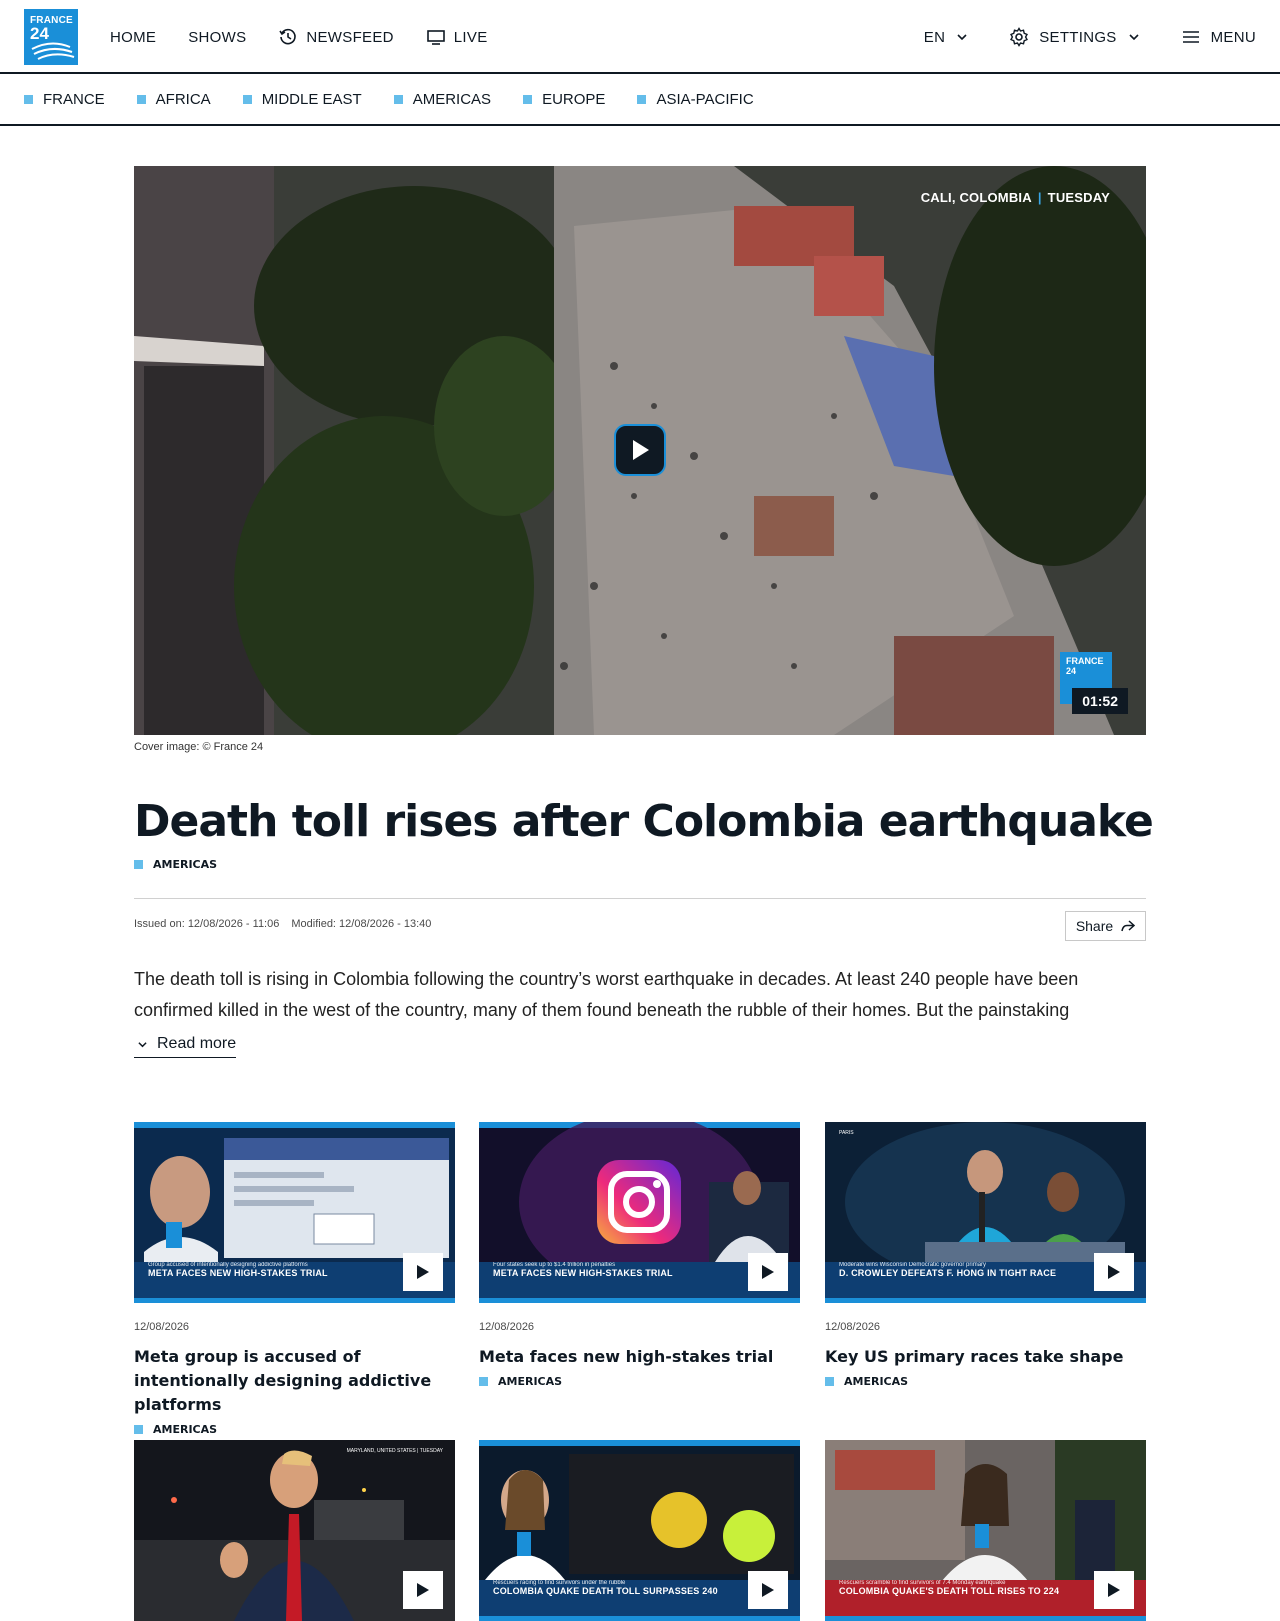 This screenshot has width=1280, height=1621. I want to click on read-more-label: Read more, so click(197, 1043).